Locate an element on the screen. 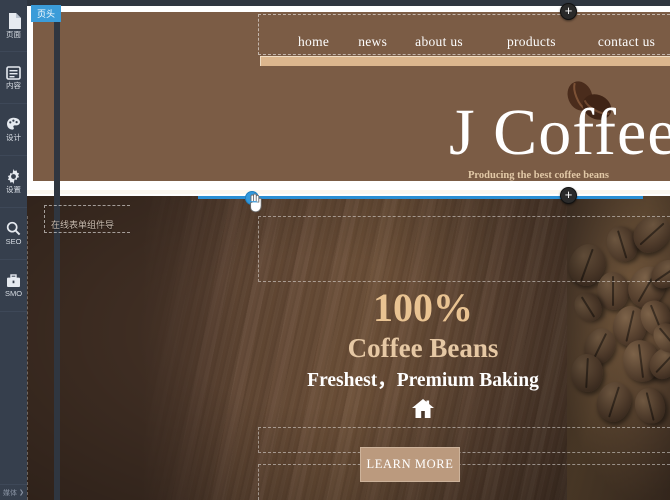  sidebar-media-toggle: 媒体 ❯ is located at coordinates (13, 492).